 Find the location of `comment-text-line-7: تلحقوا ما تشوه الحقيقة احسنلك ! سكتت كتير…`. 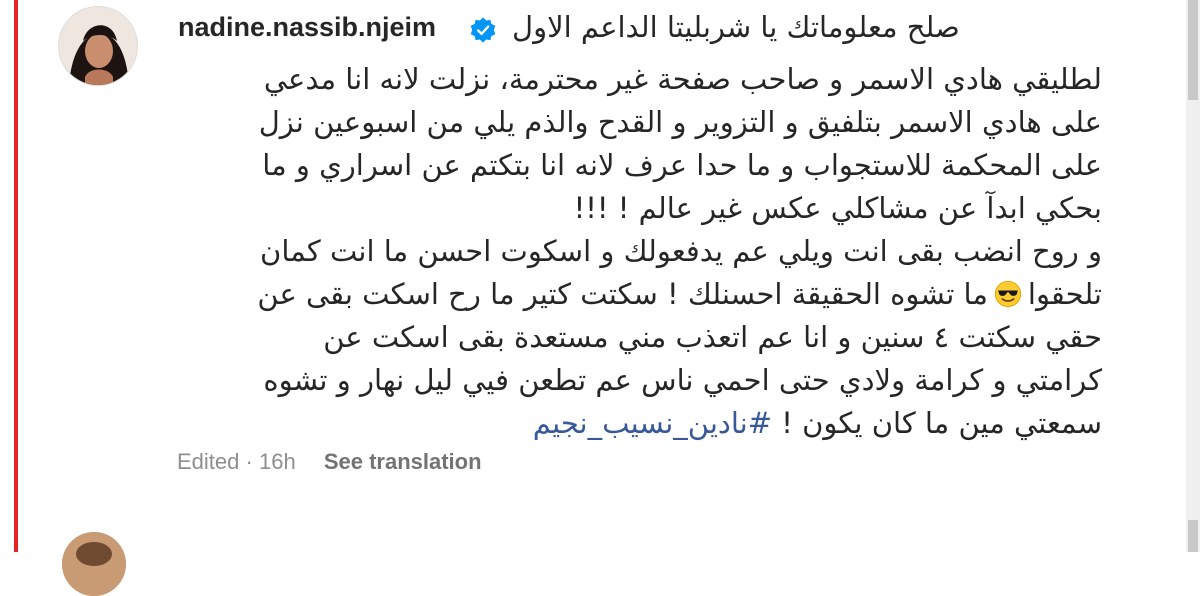

comment-text-line-7: تلحقوا ما تشوه الحقيقة احسنلك ! سكتت كتير… is located at coordinates (637, 294).